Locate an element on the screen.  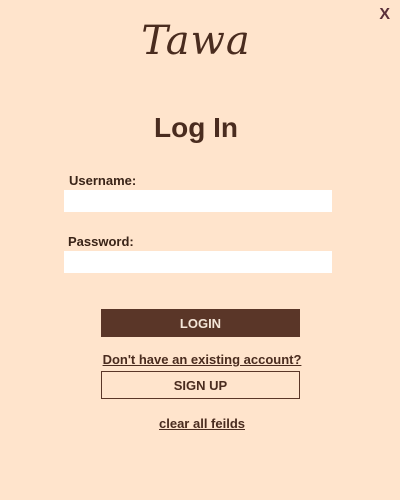
username-field is located at coordinates (198, 201).